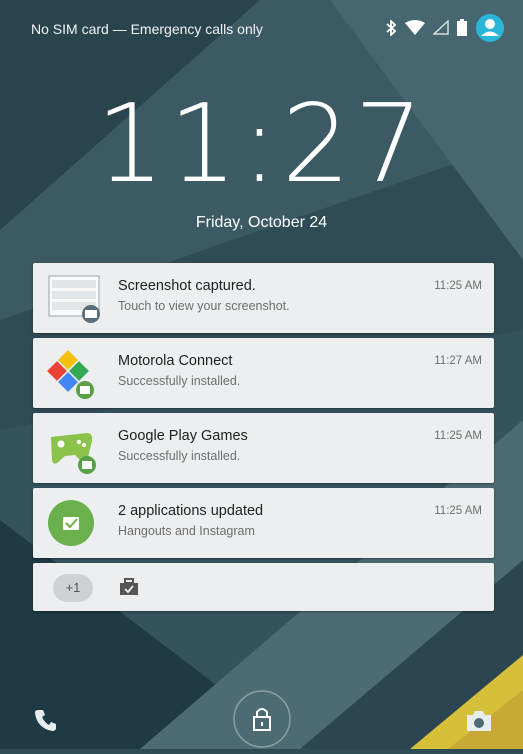 This screenshot has height=754, width=523. I want to click on notification-title: 2 applications updated, so click(191, 511).